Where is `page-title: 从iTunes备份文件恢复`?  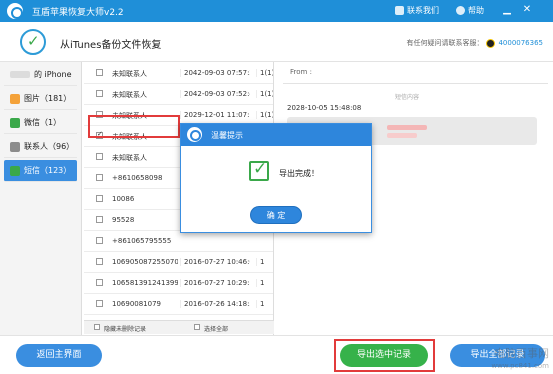
page-title: 从iTunes备份文件恢复 is located at coordinates (111, 45).